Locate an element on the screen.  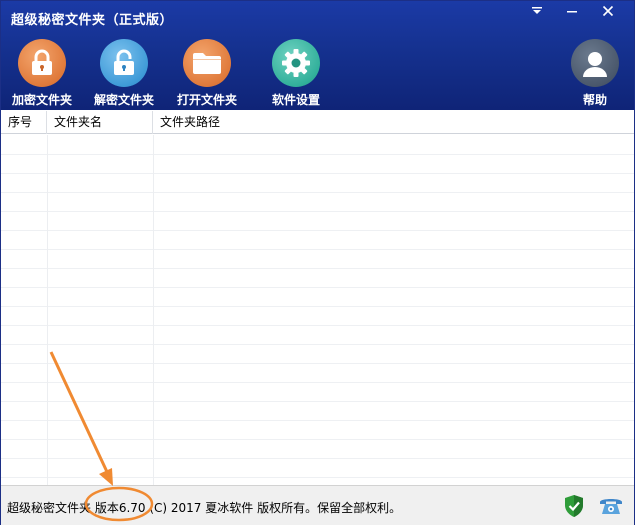
telephone-icon is located at coordinates (610, 506).